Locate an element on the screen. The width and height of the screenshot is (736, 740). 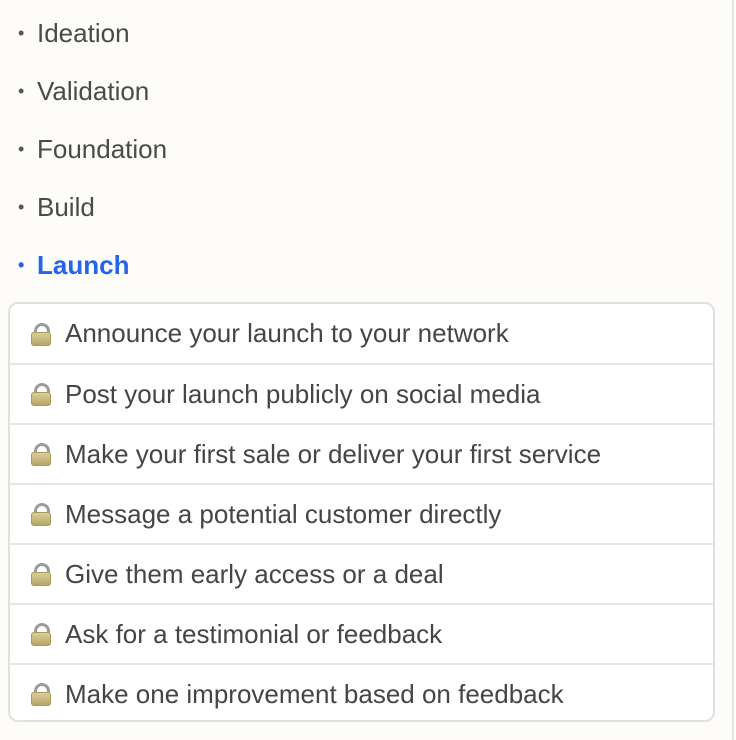
task-label: Message a potential customer directly is located at coordinates (283, 513).